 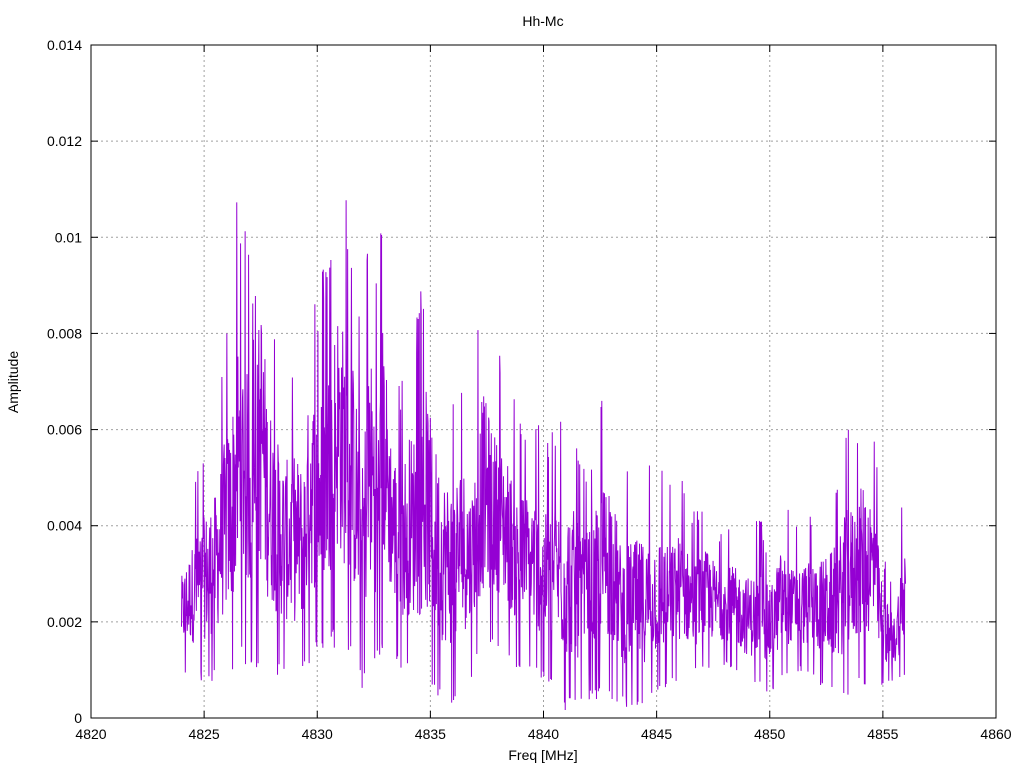 What do you see at coordinates (64, 622) in the screenshot?
I see `y-tick-label: 0.002` at bounding box center [64, 622].